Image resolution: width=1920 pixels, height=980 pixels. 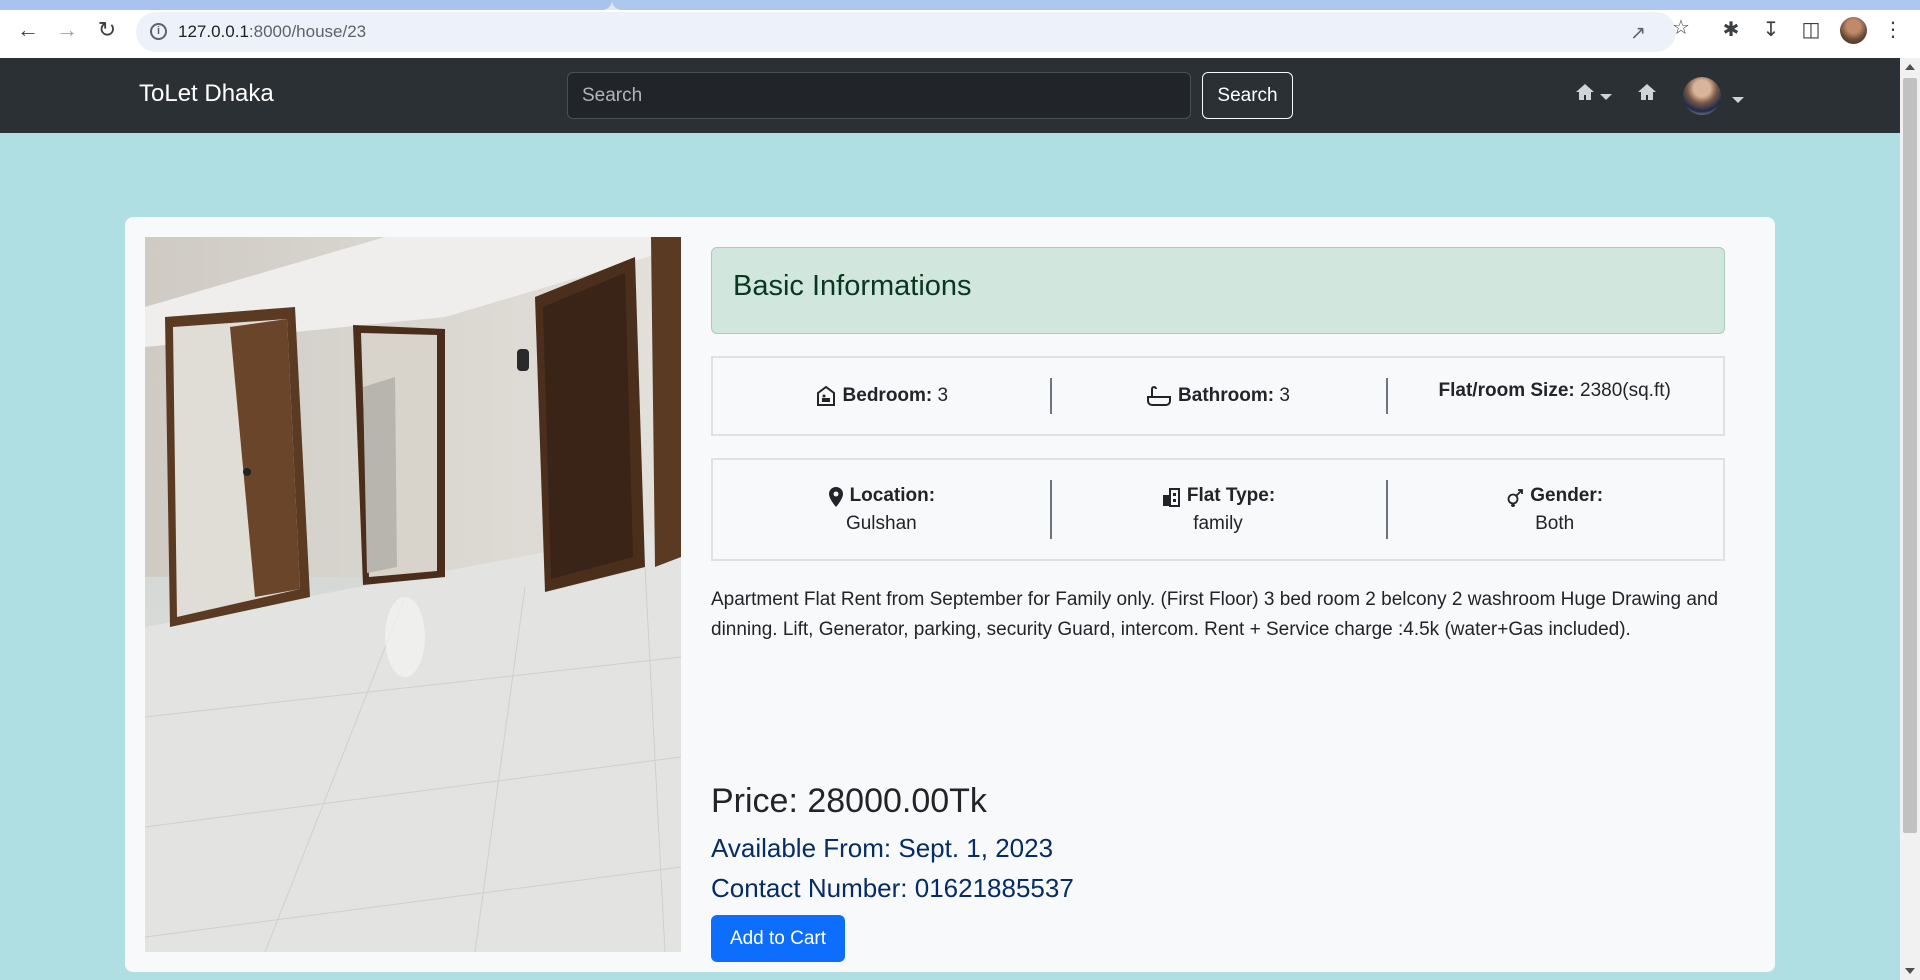 What do you see at coordinates (1159, 396) in the screenshot?
I see `bath-icon` at bounding box center [1159, 396].